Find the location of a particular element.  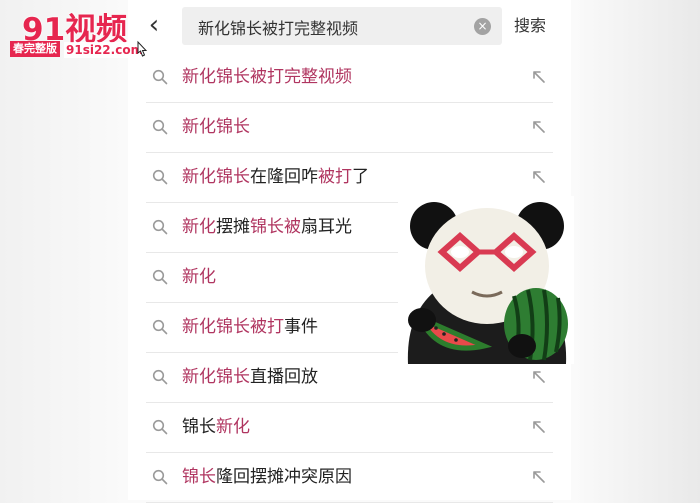

suggestion-highlight: 新化锦长被打完整视频 is located at coordinates (267, 77).